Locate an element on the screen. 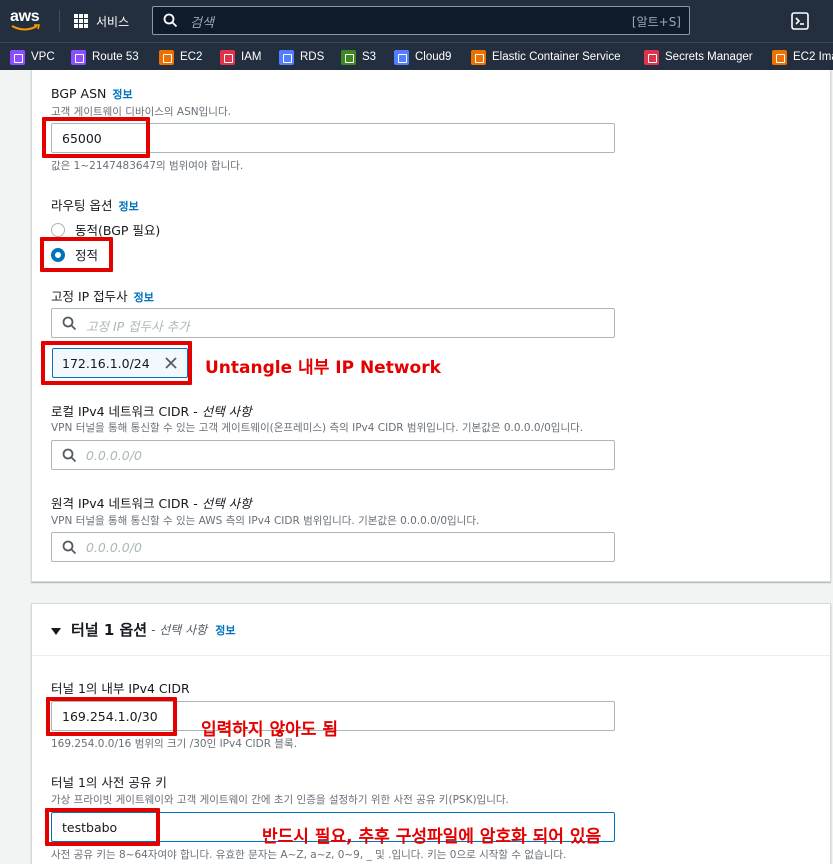  tunnel1-psk-label: 터널 1의 사전 공유 키 is located at coordinates (109, 782).